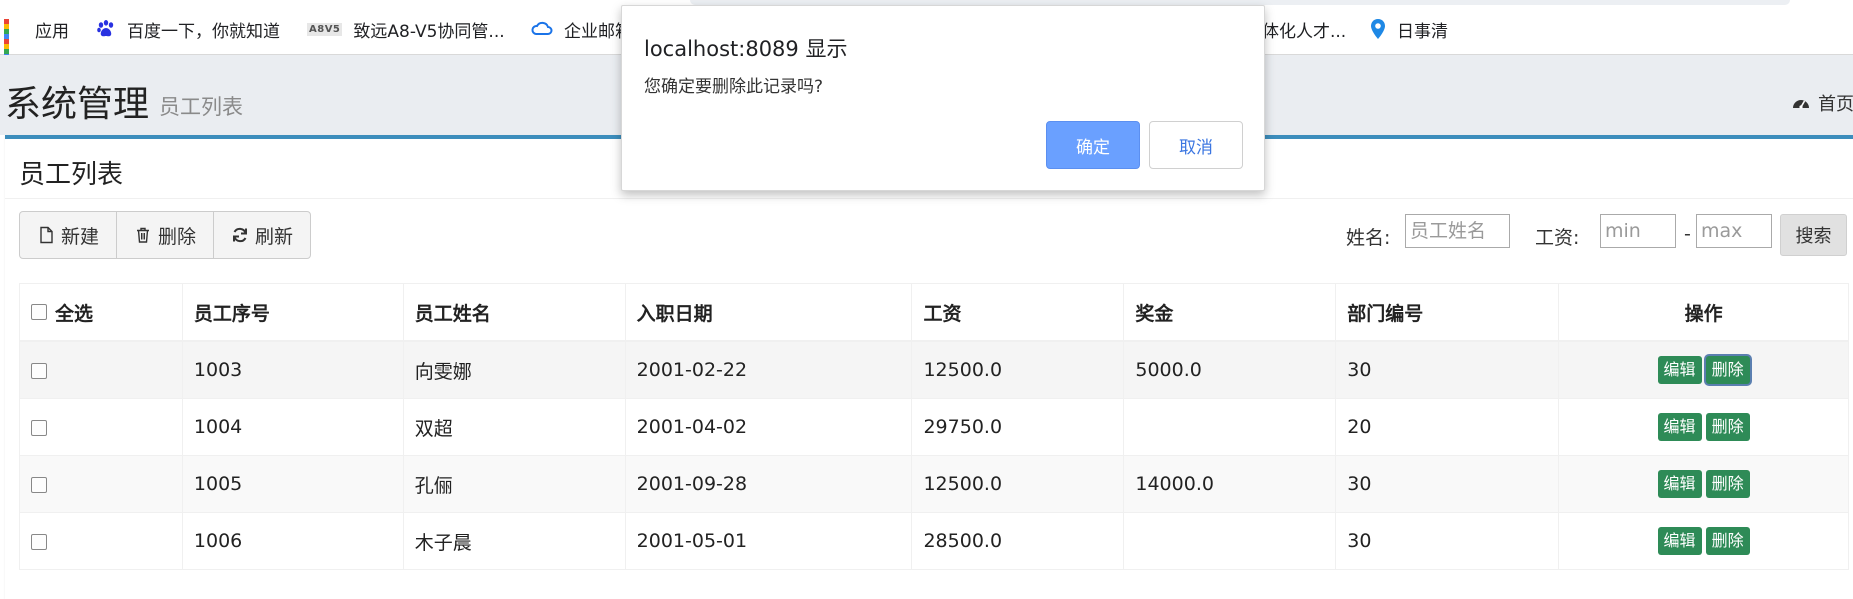 Image resolution: width=1853 pixels, height=599 pixels. I want to click on column-header-name: 员工姓名, so click(514, 312).